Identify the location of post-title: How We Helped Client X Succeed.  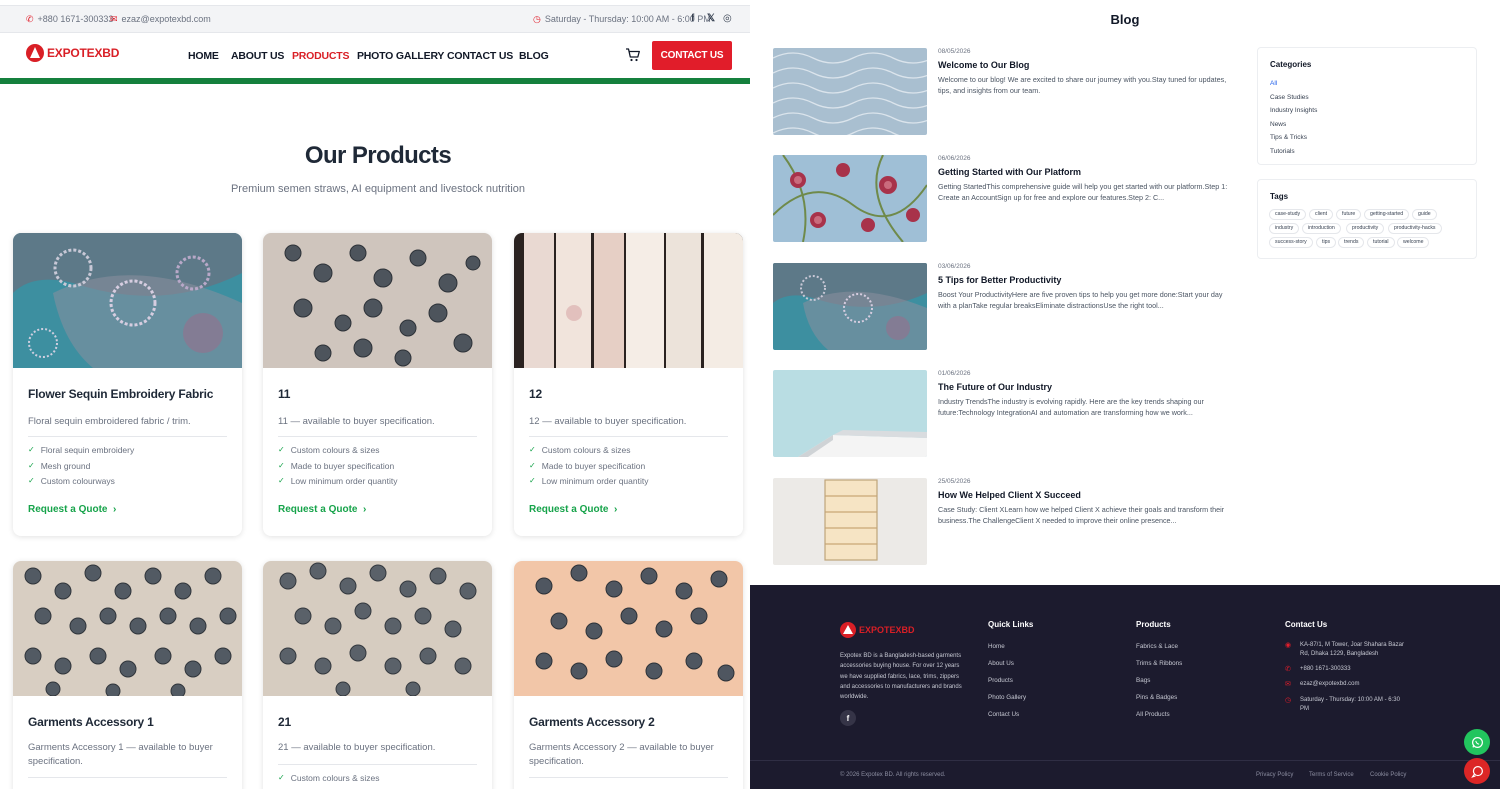
(1009, 495).